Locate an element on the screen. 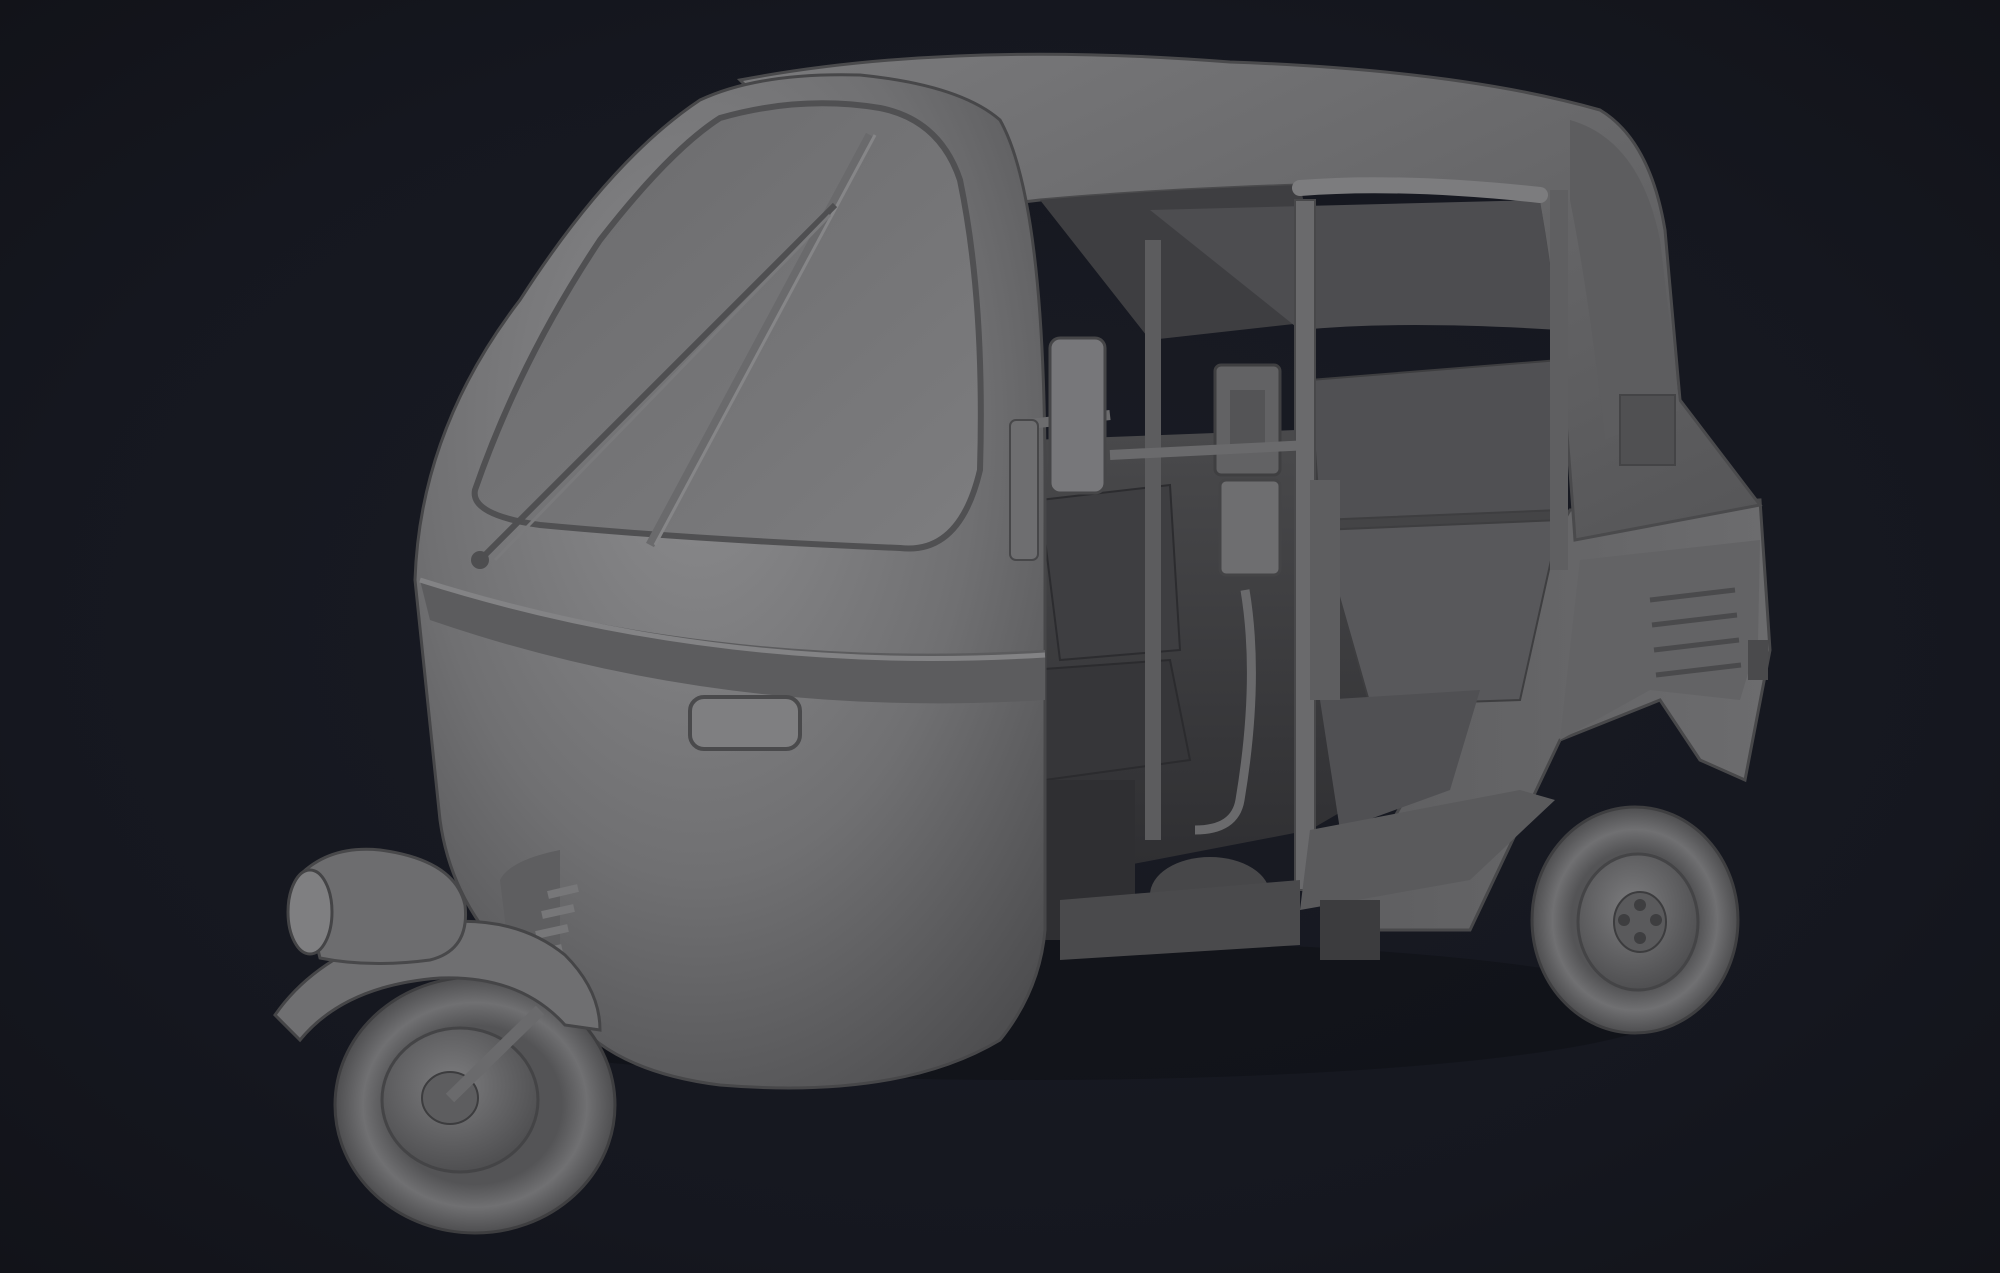  rear-wheel is located at coordinates (1635, 920).